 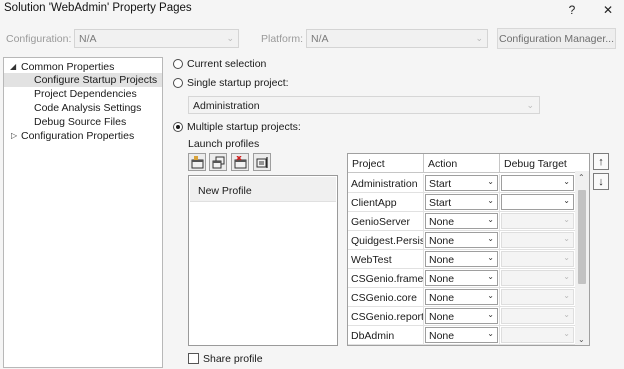 I want to click on expanded-triangle-icon: ◢, so click(x=13, y=66).